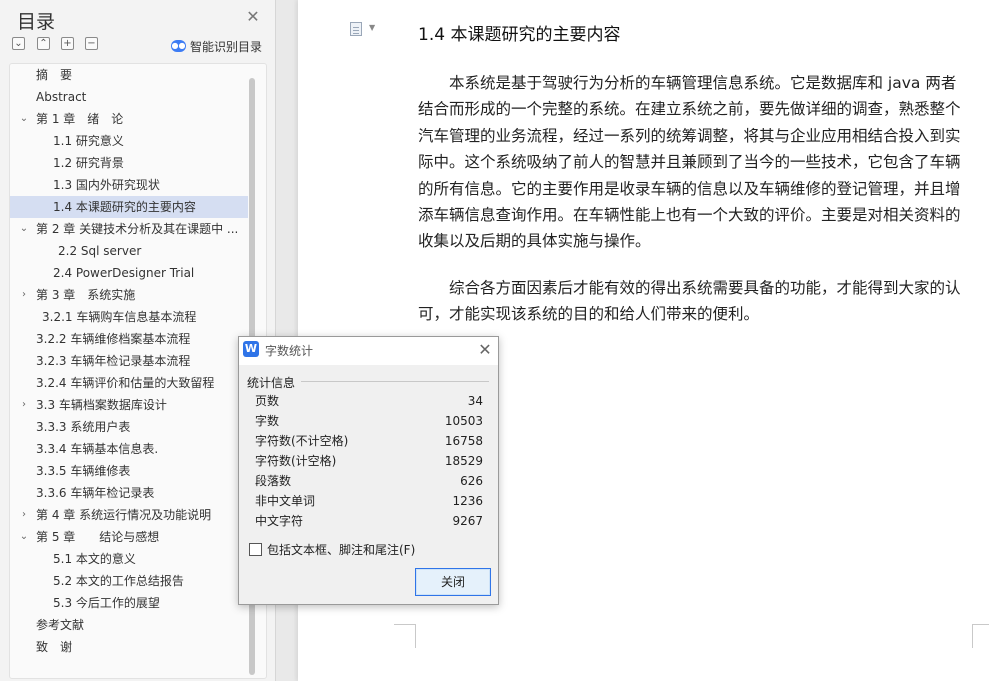 This screenshot has width=989, height=681. I want to click on dialog-titlebar: W 字数统计 ✕, so click(368, 351).